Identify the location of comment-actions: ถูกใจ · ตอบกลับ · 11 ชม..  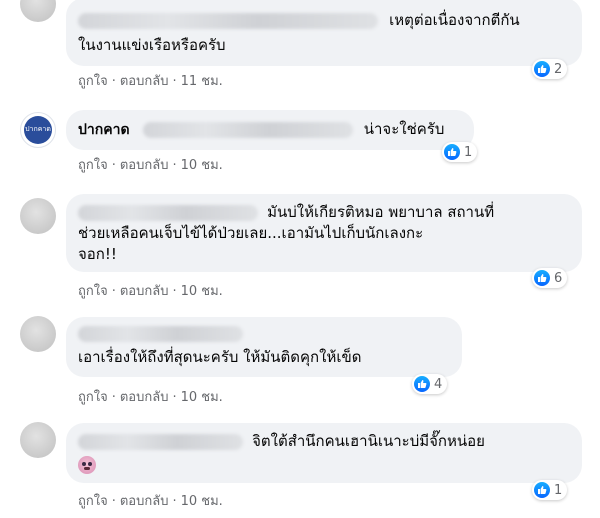
(150, 81).